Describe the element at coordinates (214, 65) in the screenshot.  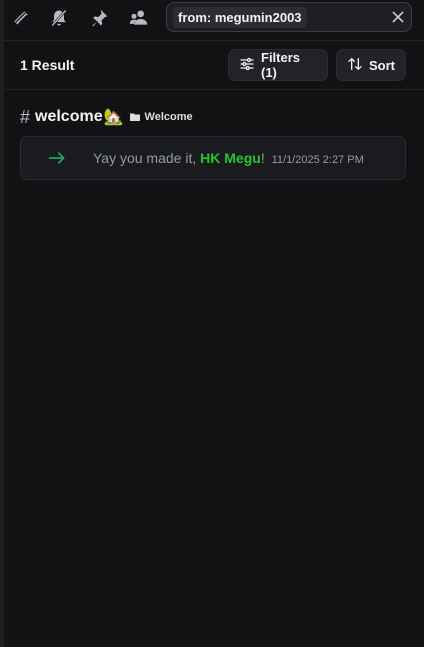
I see `search-results-header: 1 Result Filters (1) Sort` at that location.